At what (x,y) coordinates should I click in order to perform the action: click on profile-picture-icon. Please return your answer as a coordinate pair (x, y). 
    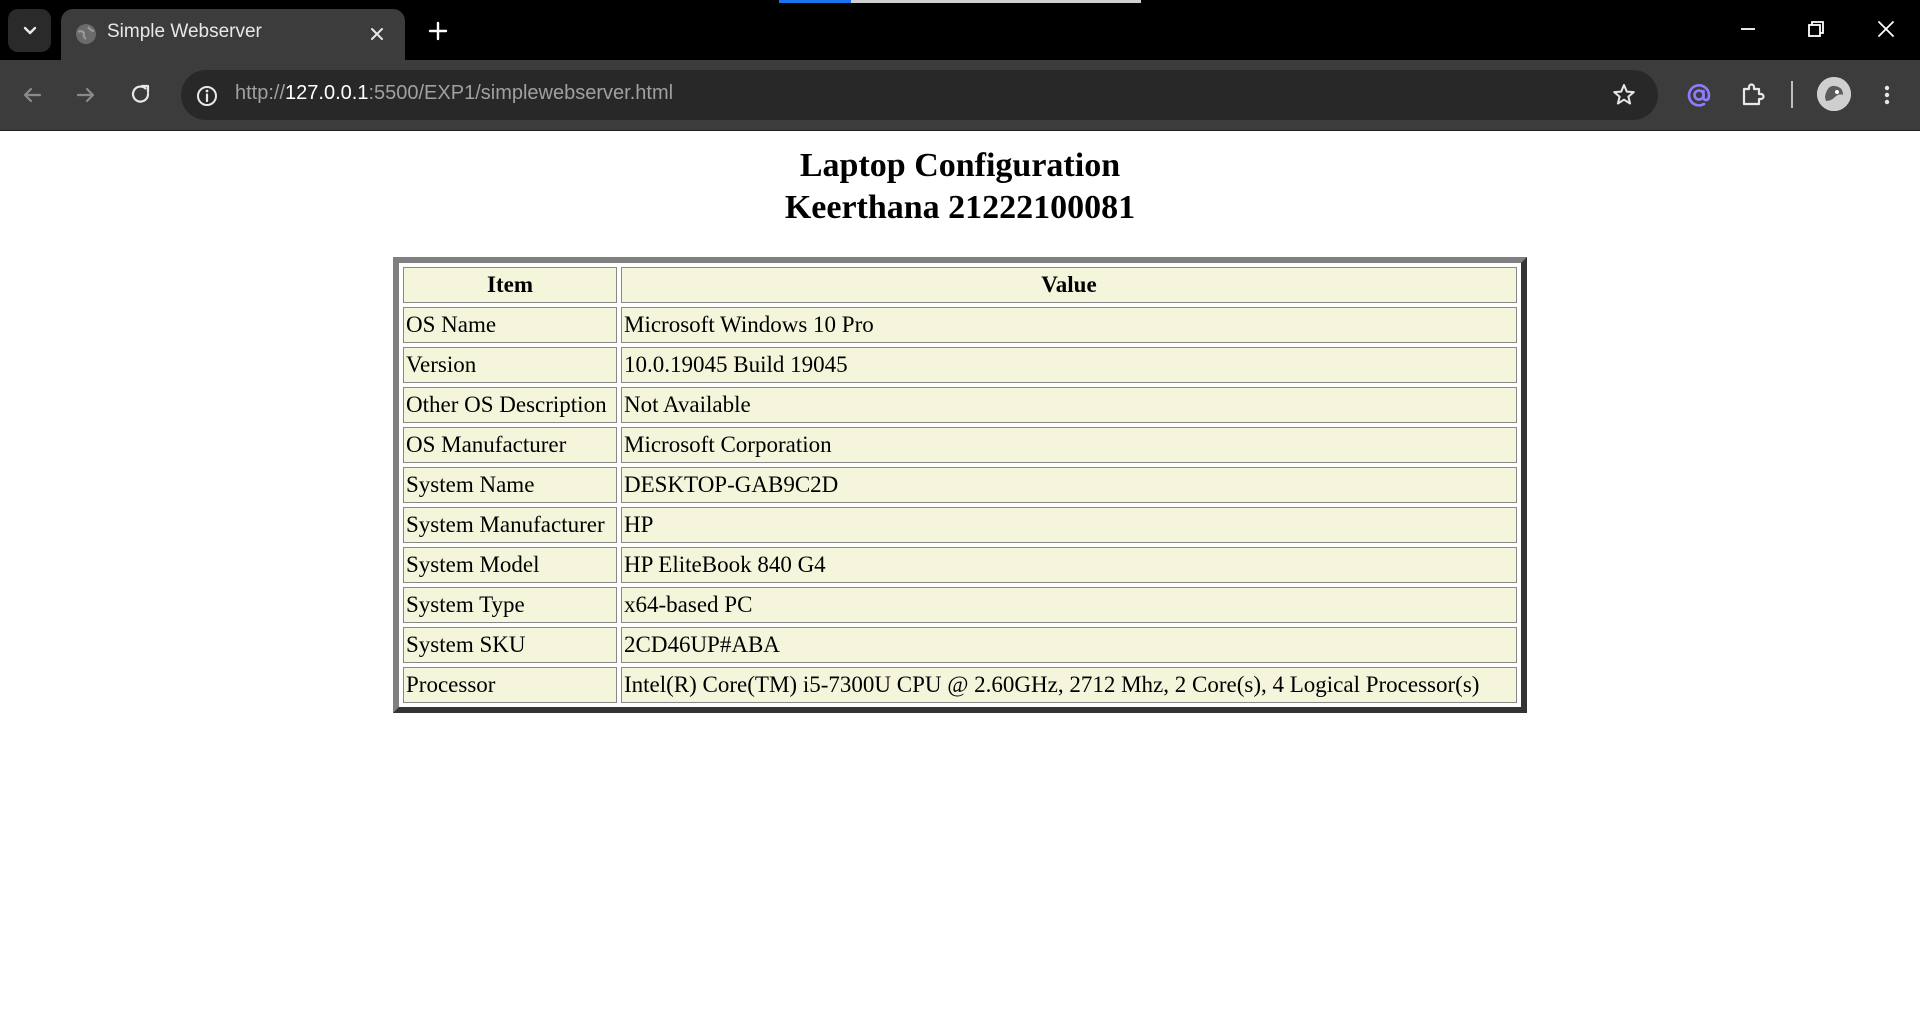
    Looking at the image, I should click on (1834, 94).